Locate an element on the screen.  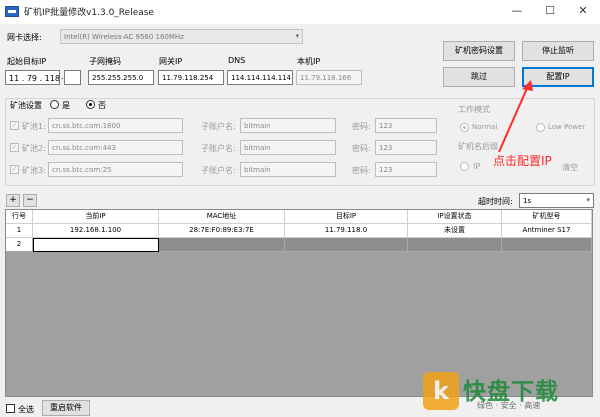
nic-label: 网卡选择: is located at coordinates (24, 37).